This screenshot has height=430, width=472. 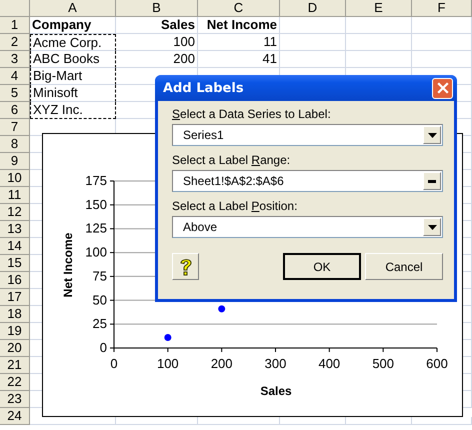 I want to click on table-cell: Big-Mart, so click(x=73, y=76).